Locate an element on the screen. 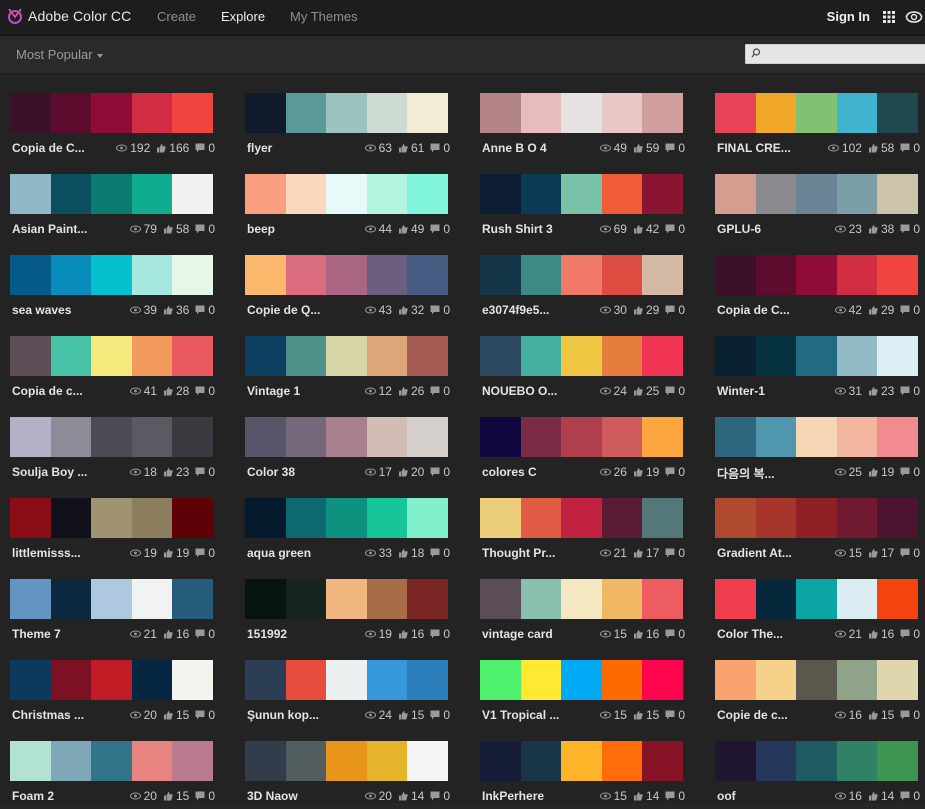  theme-name: Rush Shirt 3 is located at coordinates (531, 229).